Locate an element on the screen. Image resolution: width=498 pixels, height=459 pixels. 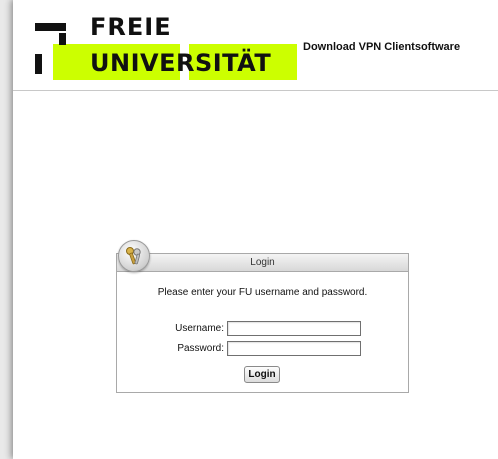
password-input is located at coordinates (294, 348).